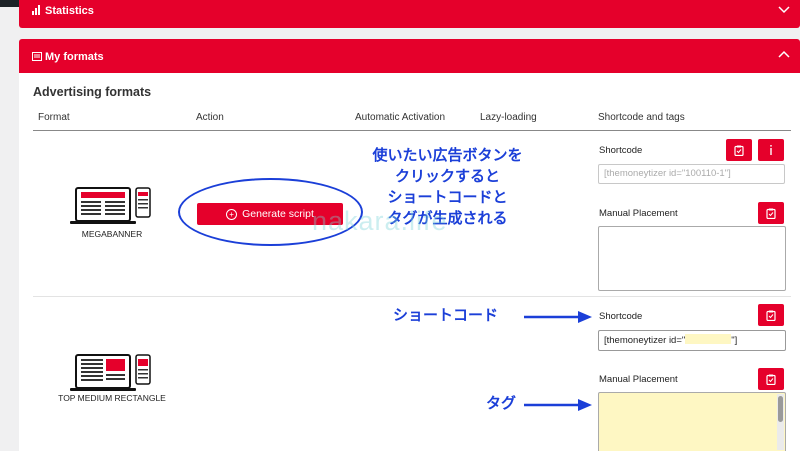 Image resolution: width=800 pixels, height=451 pixels. What do you see at coordinates (447, 155) in the screenshot?
I see `callout-line-1: 使いたい広告ボタンを` at bounding box center [447, 155].